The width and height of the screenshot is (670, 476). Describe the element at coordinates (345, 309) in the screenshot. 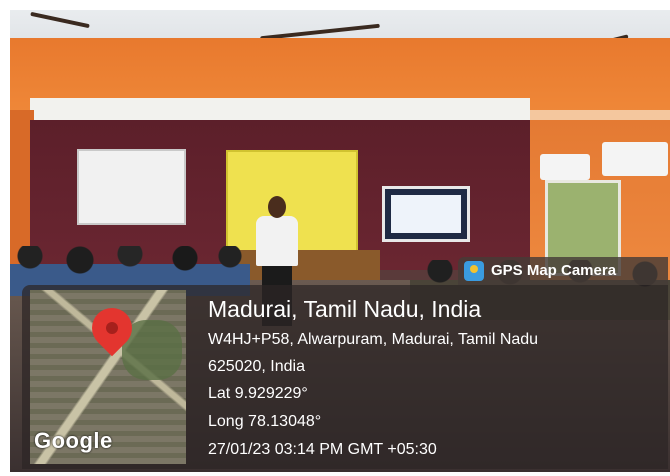

I see `location-title: Madurai, Tamil Nadu, India` at that location.